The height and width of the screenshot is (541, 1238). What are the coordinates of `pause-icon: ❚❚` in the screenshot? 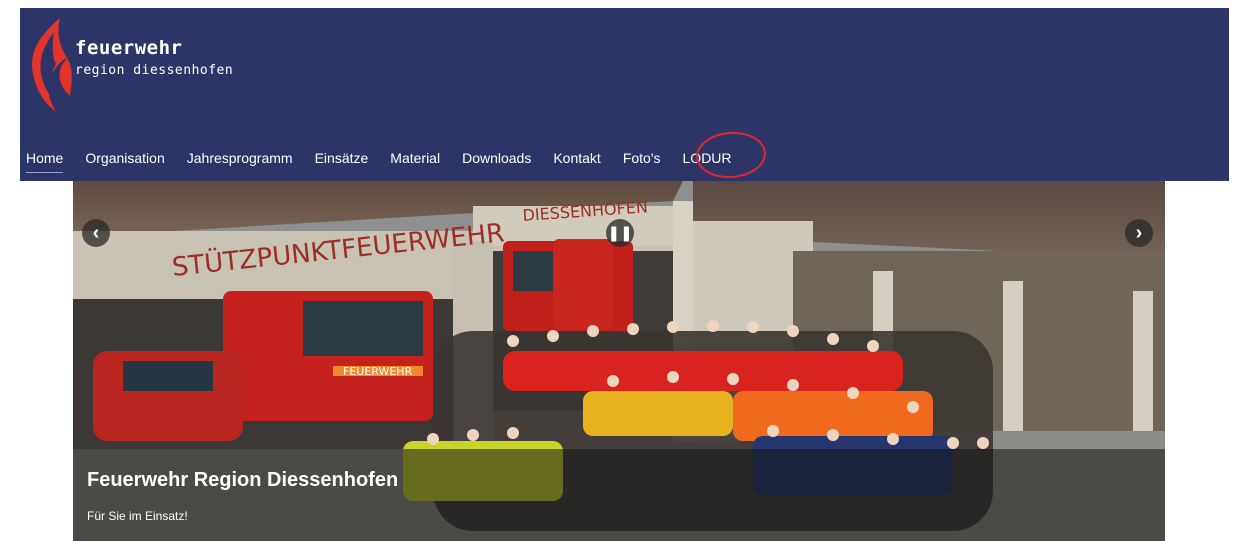 It's located at (620, 233).